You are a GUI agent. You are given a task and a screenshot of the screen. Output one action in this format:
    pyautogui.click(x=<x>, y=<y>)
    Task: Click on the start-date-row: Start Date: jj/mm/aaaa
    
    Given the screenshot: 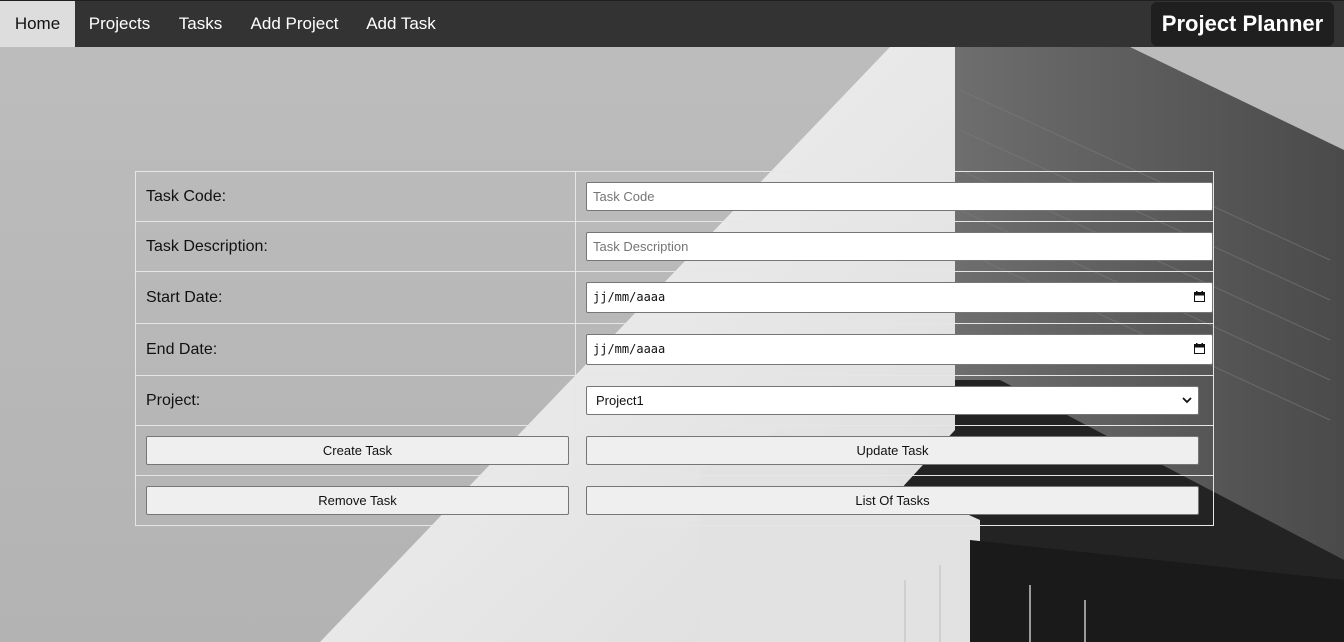 What is the action you would take?
    pyautogui.click(x=674, y=297)
    